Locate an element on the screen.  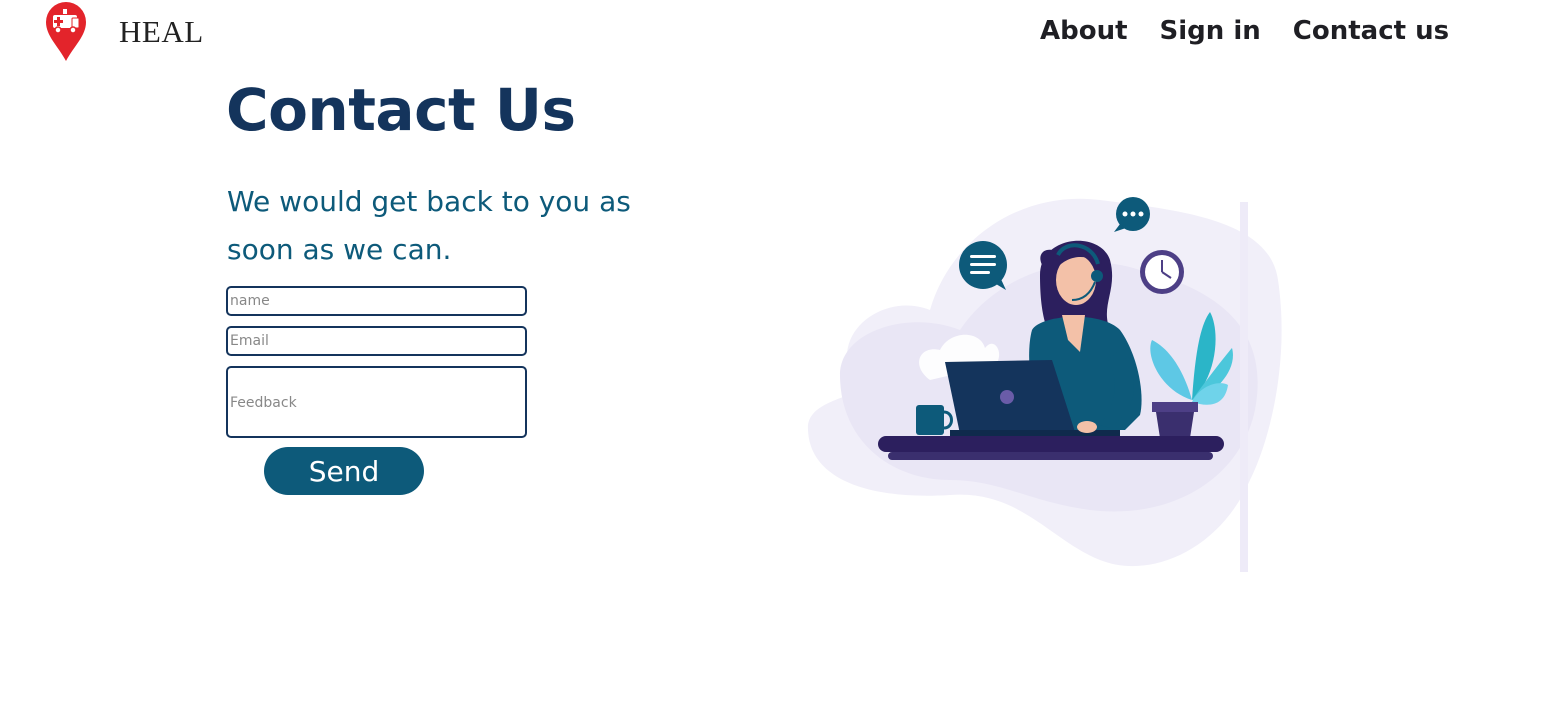
nav-sign-in: Sign in is located at coordinates (1210, 31).